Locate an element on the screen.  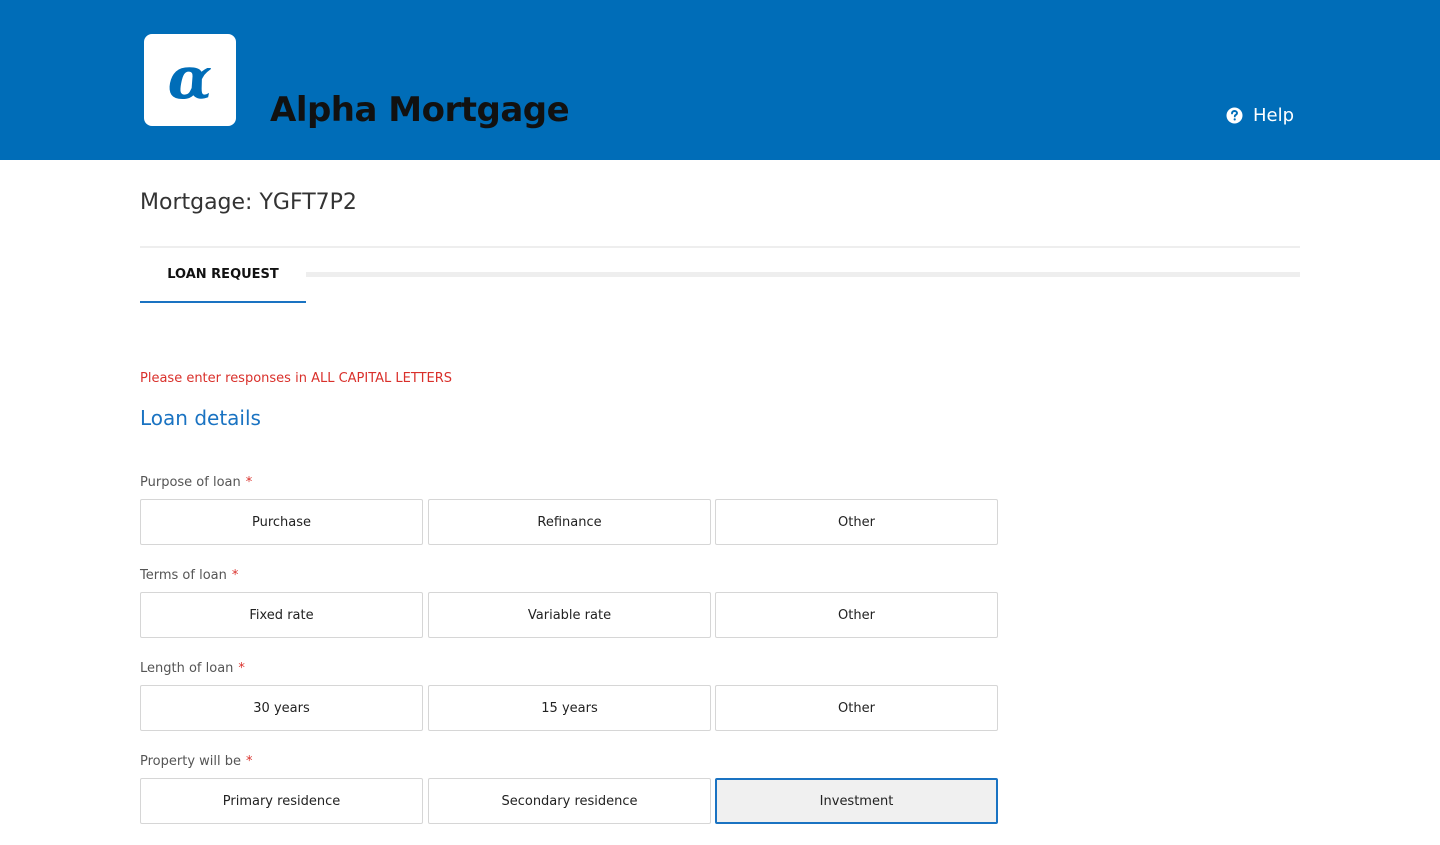
tab-track is located at coordinates (803, 274).